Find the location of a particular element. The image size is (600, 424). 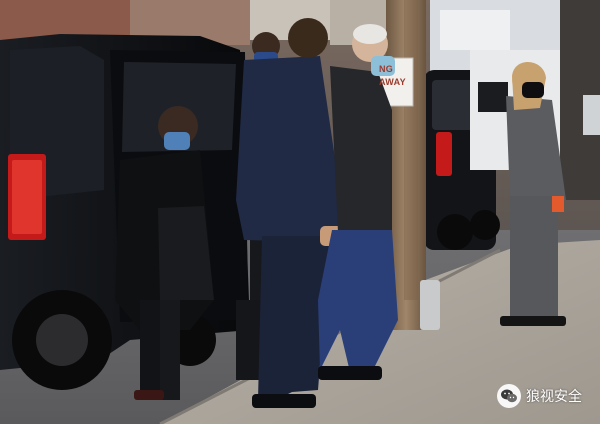

watermark-text: 狼视安全 is located at coordinates (554, 397).